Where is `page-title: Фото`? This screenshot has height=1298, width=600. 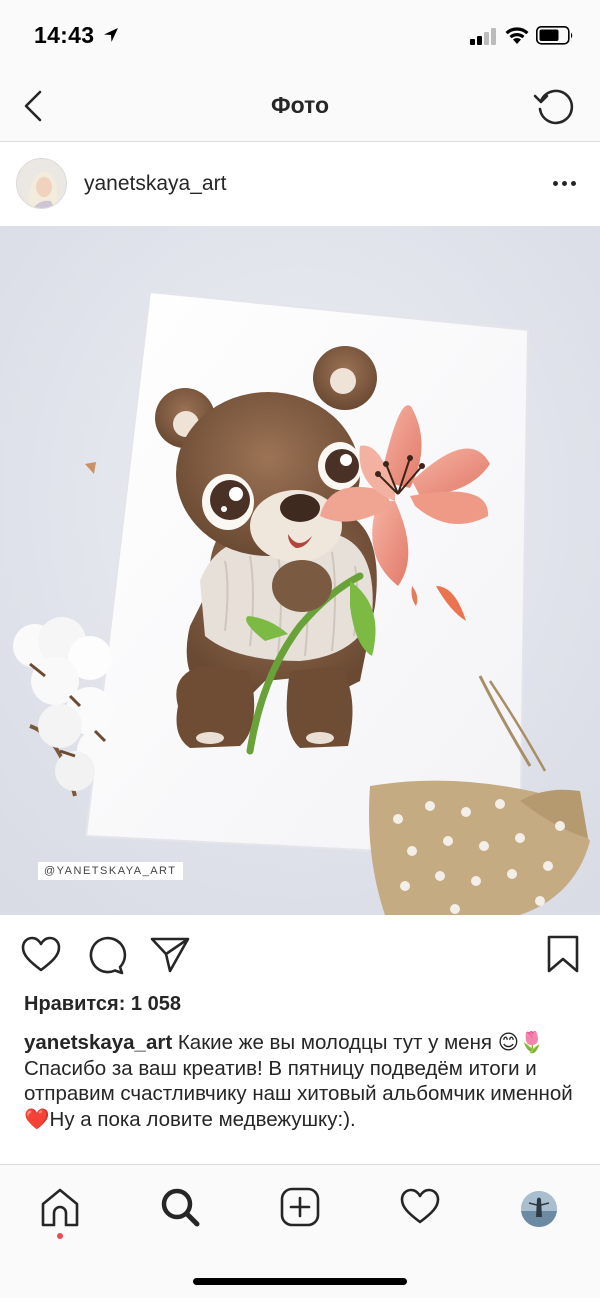 page-title: Фото is located at coordinates (300, 105).